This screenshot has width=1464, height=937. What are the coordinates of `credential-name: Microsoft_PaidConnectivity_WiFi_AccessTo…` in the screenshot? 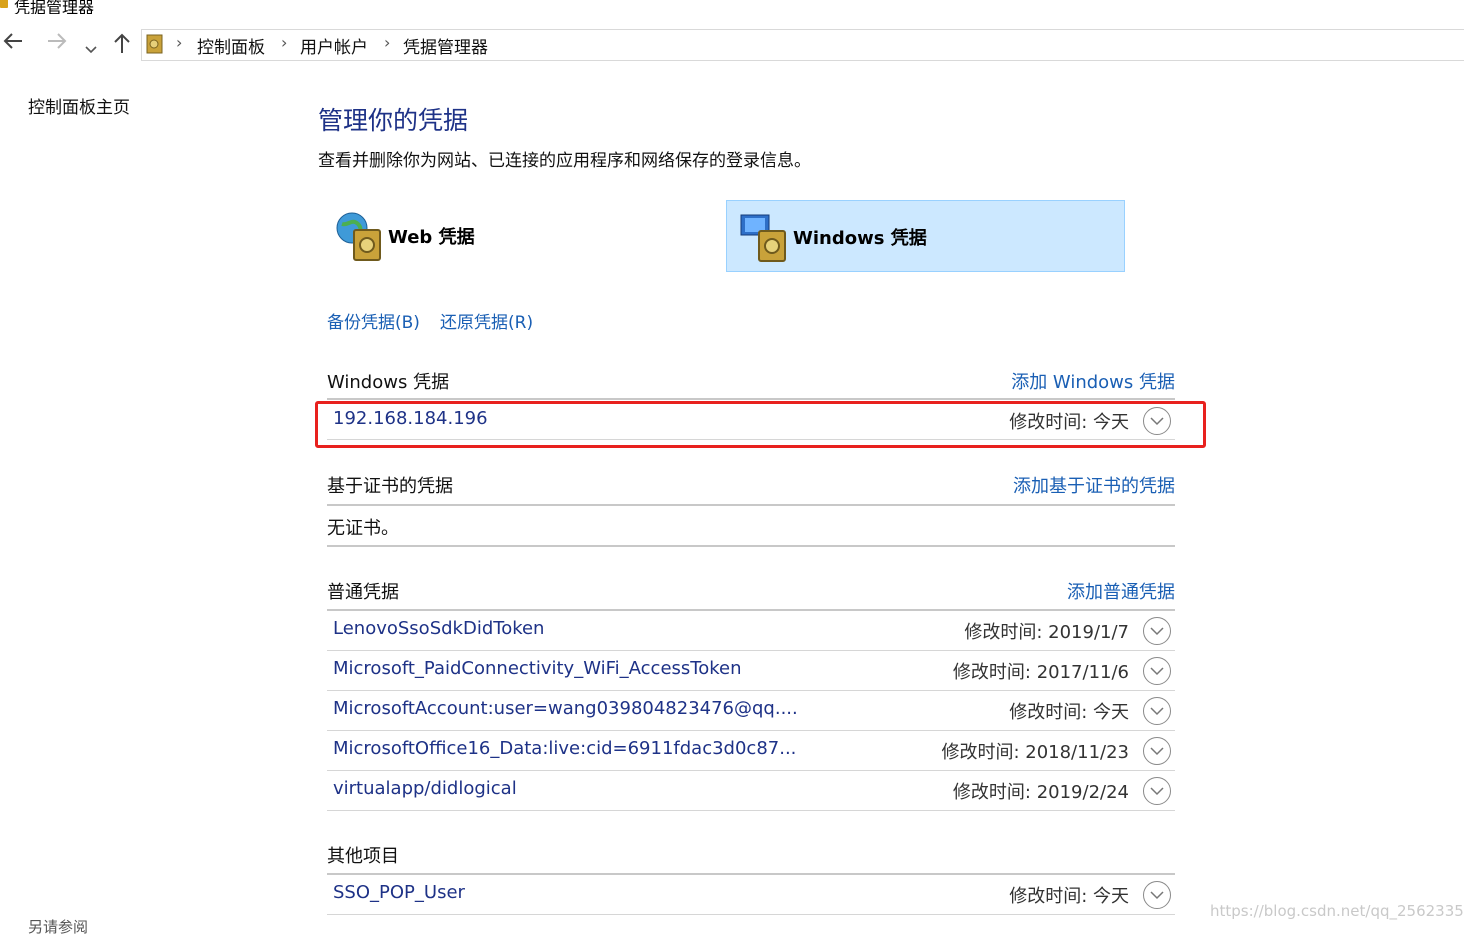 It's located at (537, 668).